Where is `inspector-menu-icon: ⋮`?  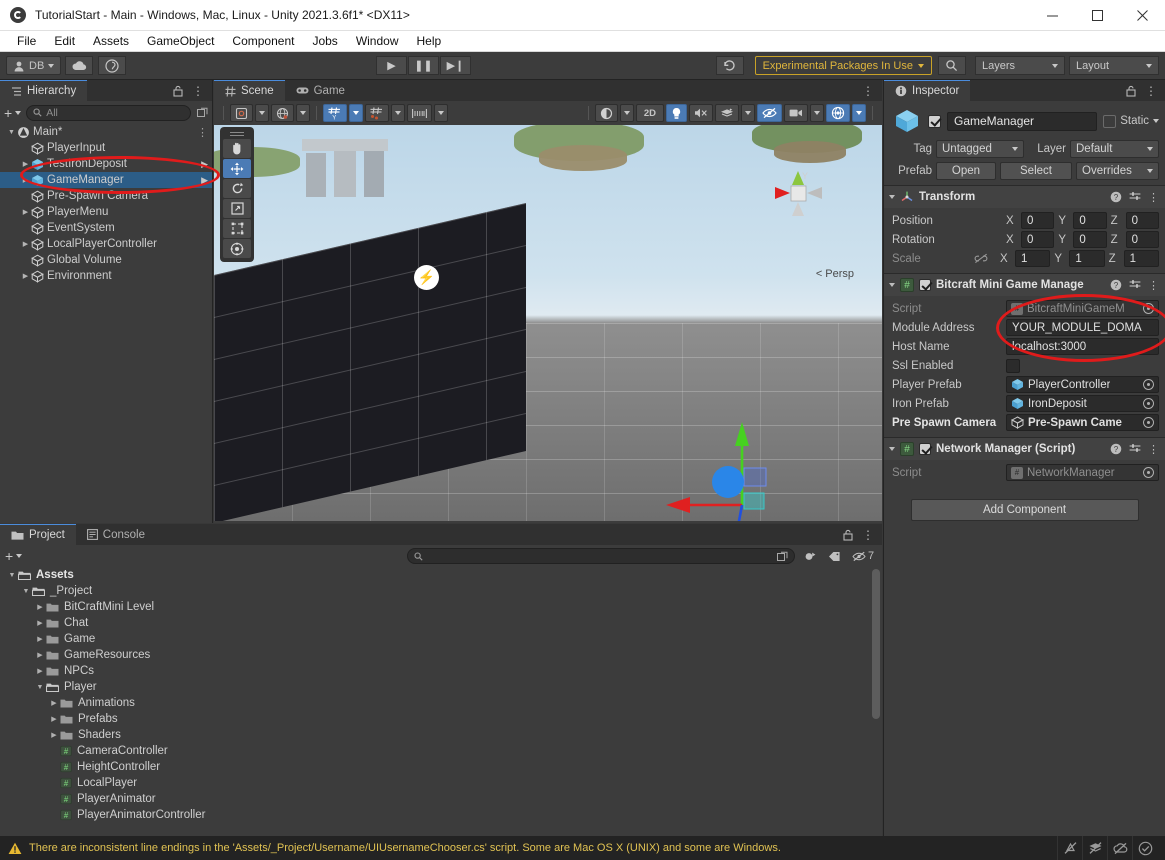
inspector-menu-icon: ⋮ is located at coordinates (1151, 91).